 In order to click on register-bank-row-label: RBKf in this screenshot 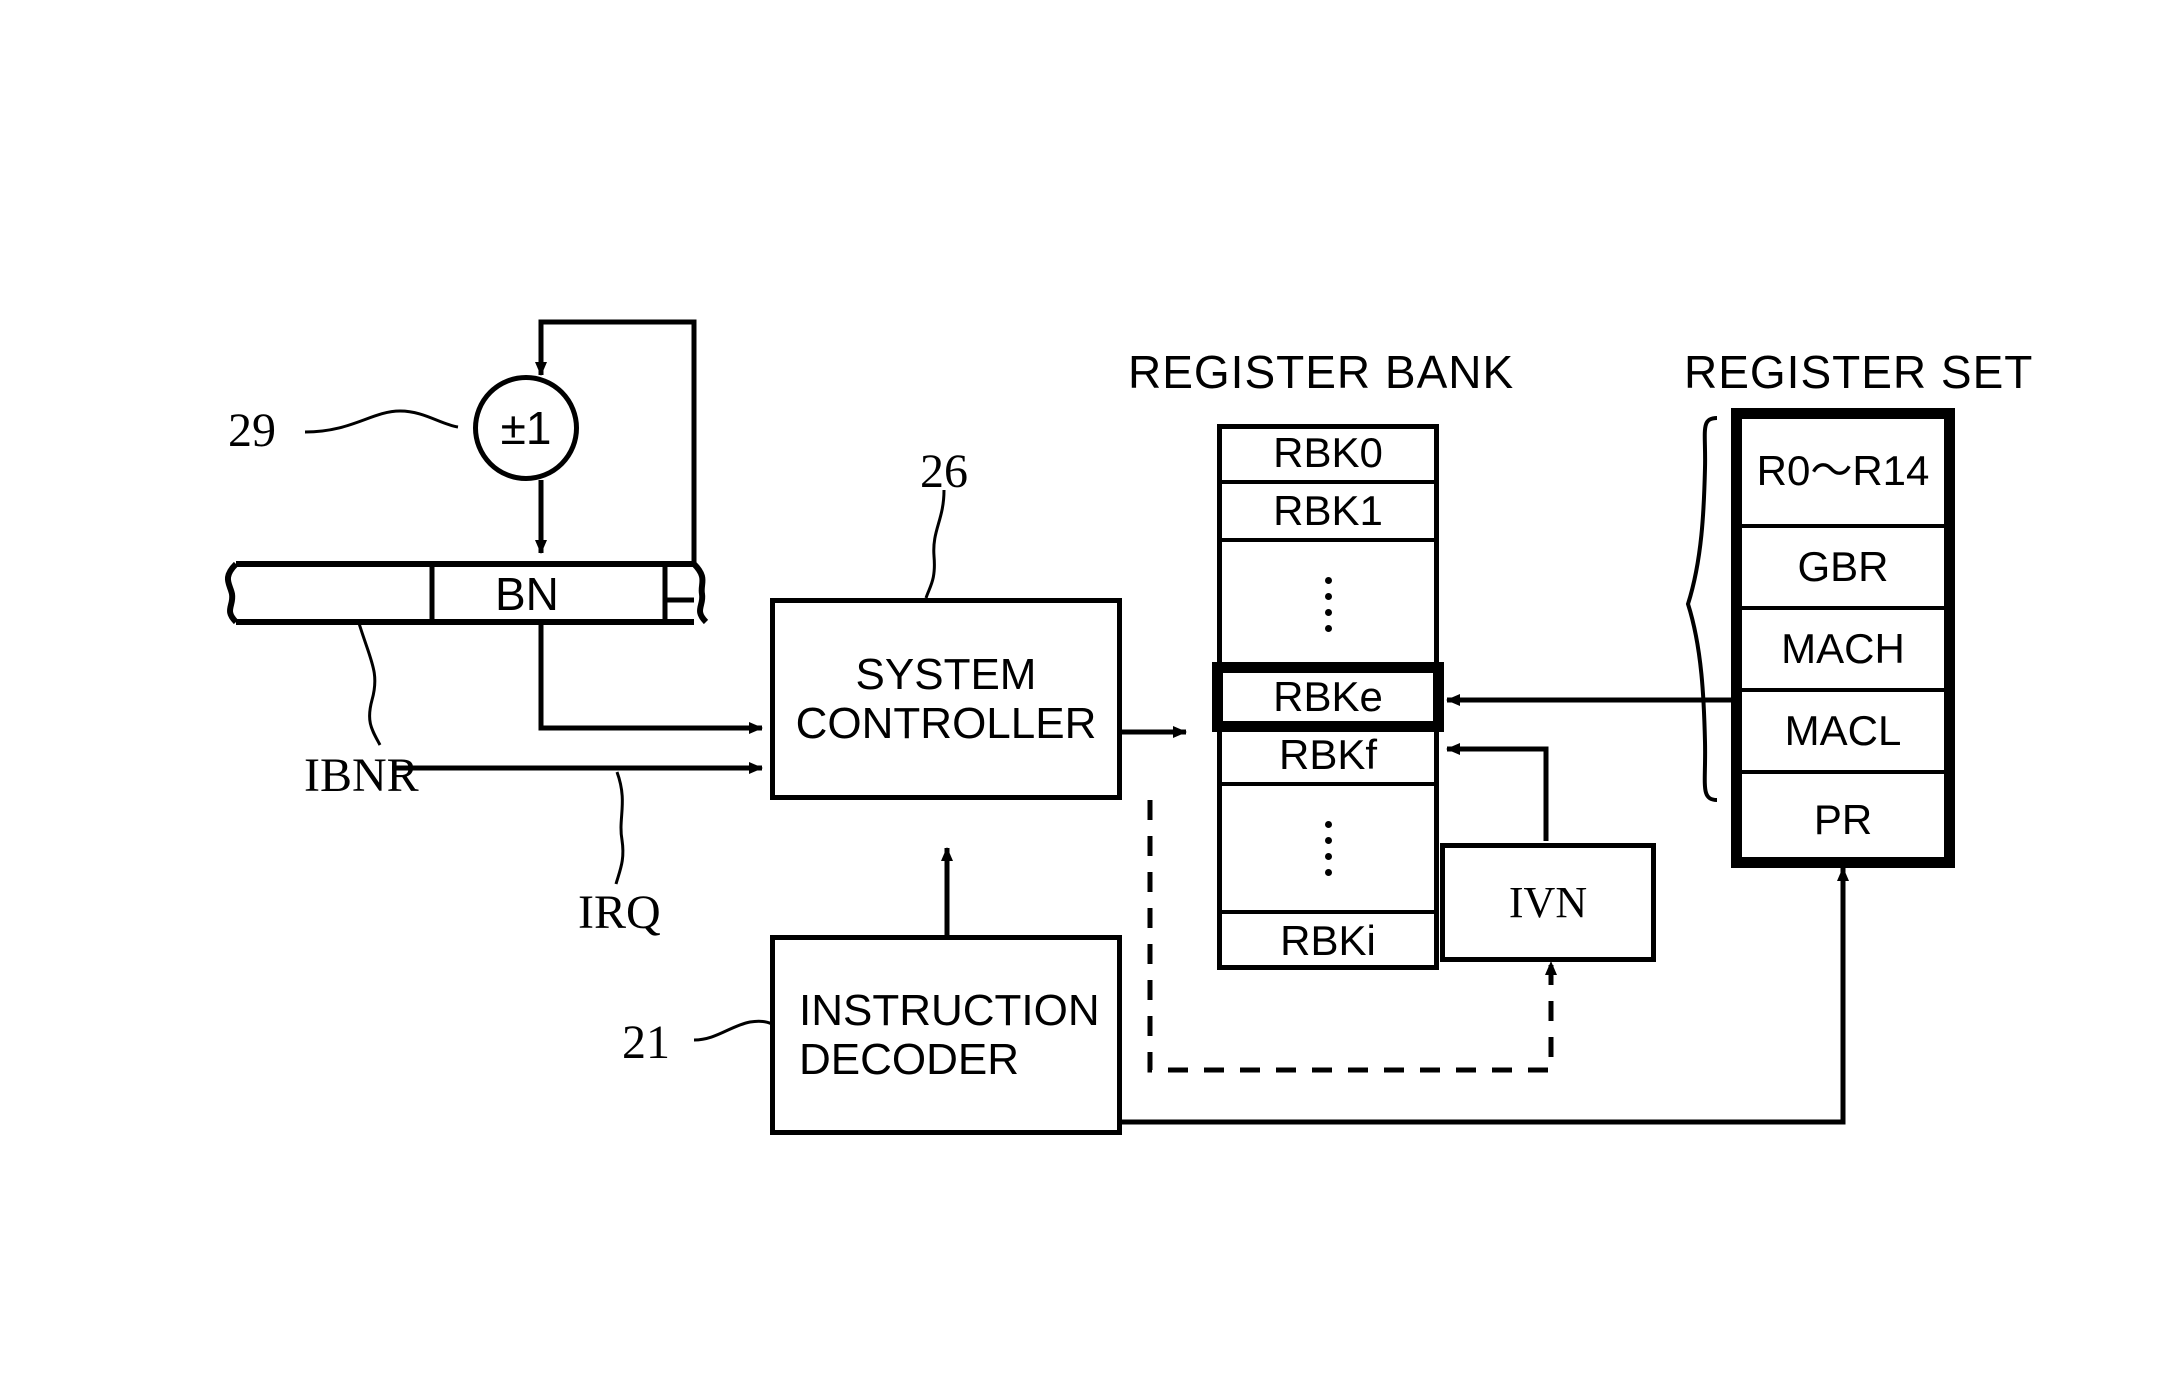, I will do `click(1328, 754)`.